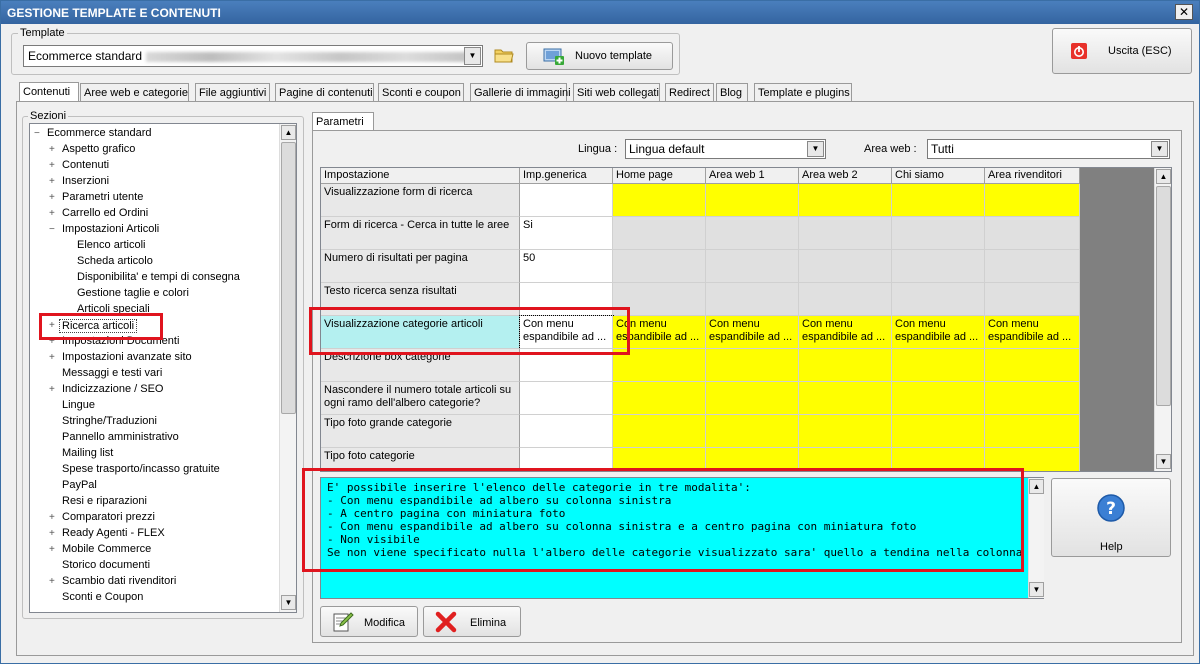 Image resolution: width=1200 pixels, height=664 pixels. What do you see at coordinates (141, 470) in the screenshot?
I see `tree-item: Spese trasporto/incasso gratuite` at bounding box center [141, 470].